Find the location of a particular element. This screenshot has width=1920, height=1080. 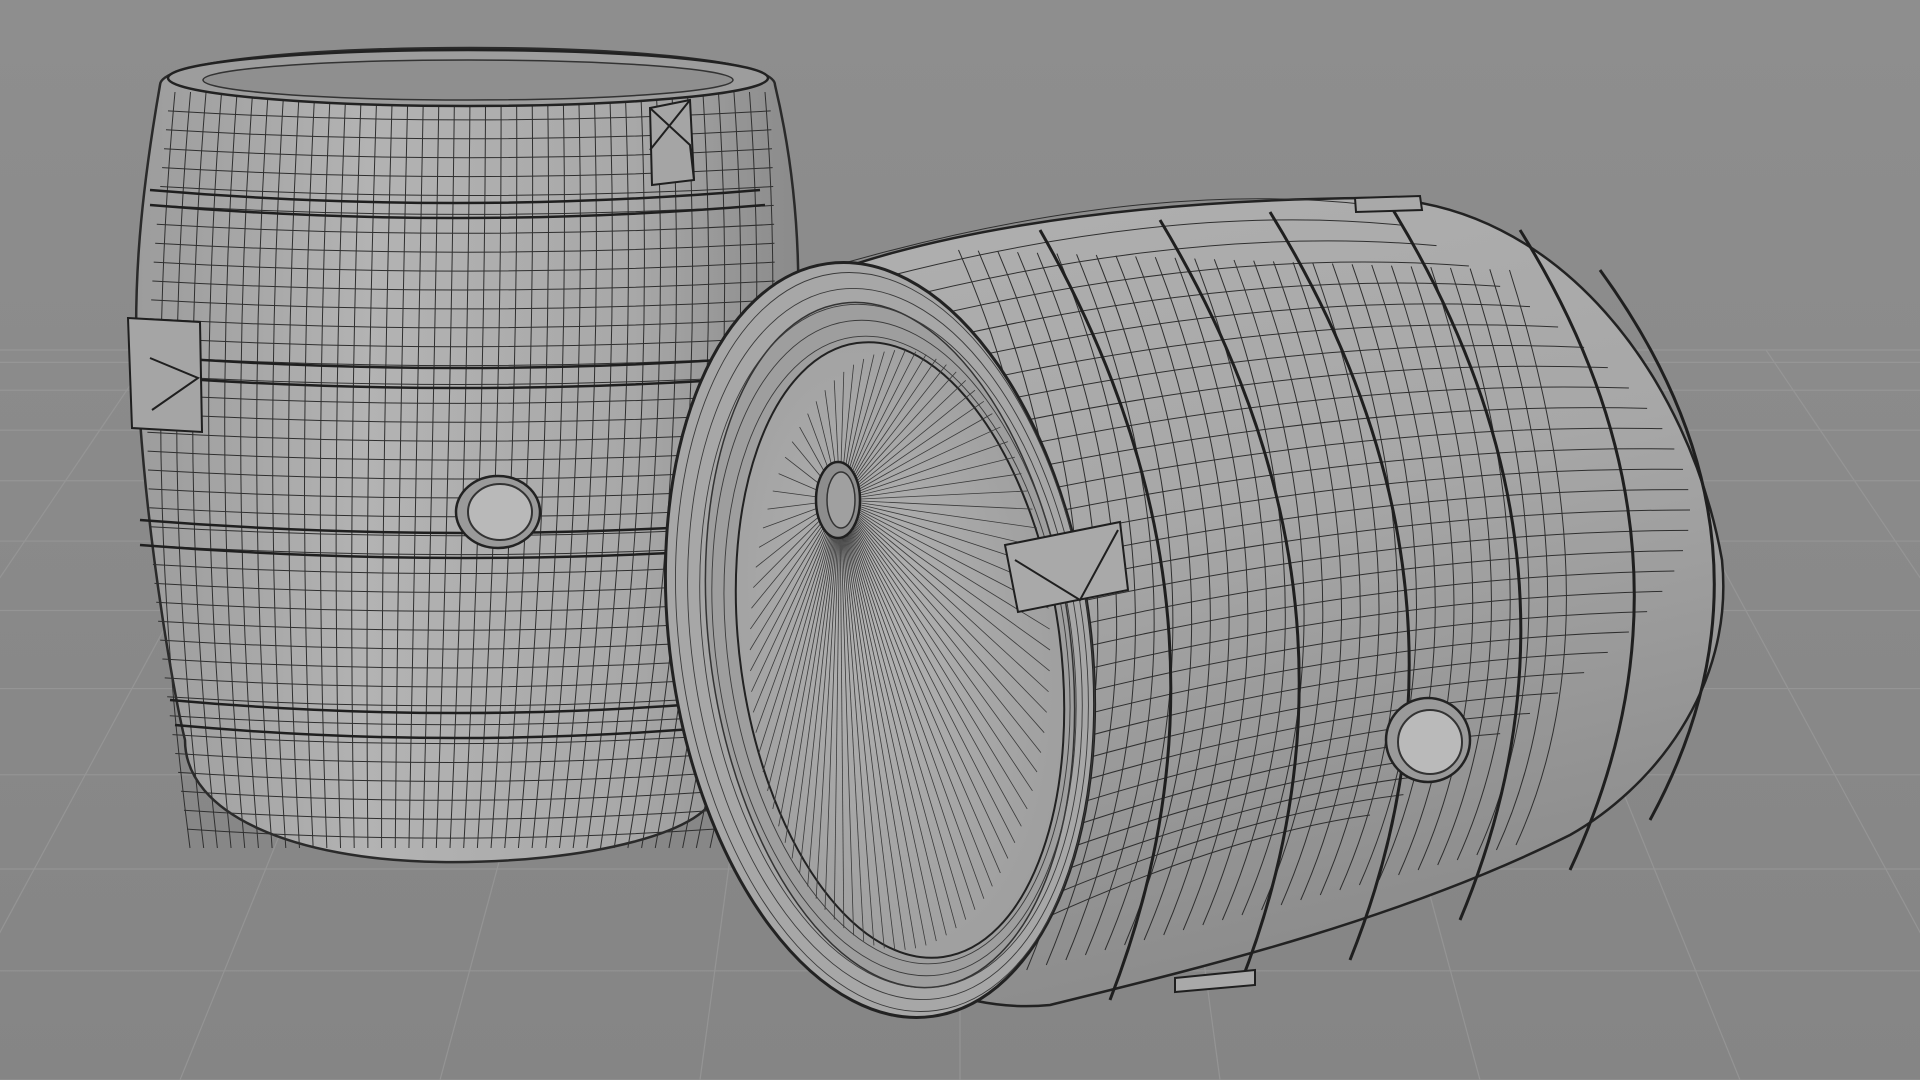

barrel-upright-bung-hole is located at coordinates (498, 512).